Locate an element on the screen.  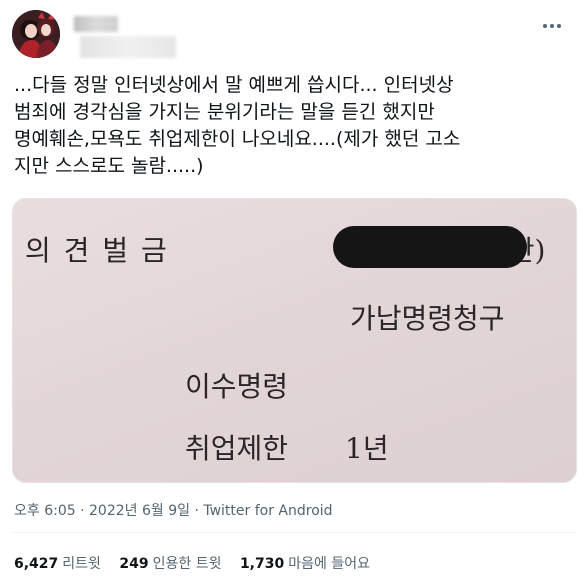
quote-tweet-count-value: 249 is located at coordinates (134, 564).